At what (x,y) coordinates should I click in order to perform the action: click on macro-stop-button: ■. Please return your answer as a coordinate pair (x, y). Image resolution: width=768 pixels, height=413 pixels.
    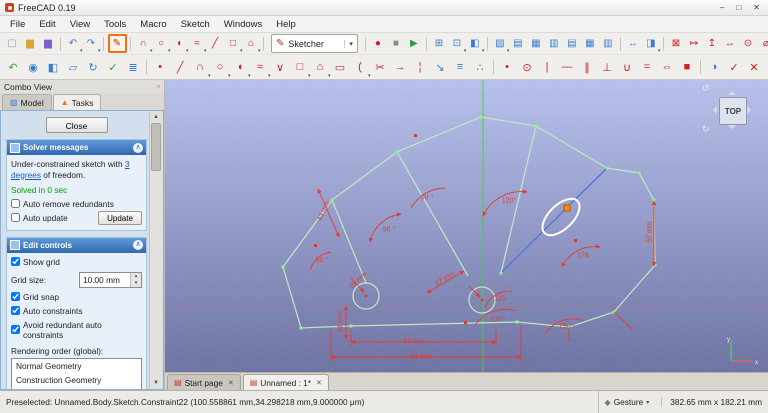
    Looking at the image, I should click on (395, 43).